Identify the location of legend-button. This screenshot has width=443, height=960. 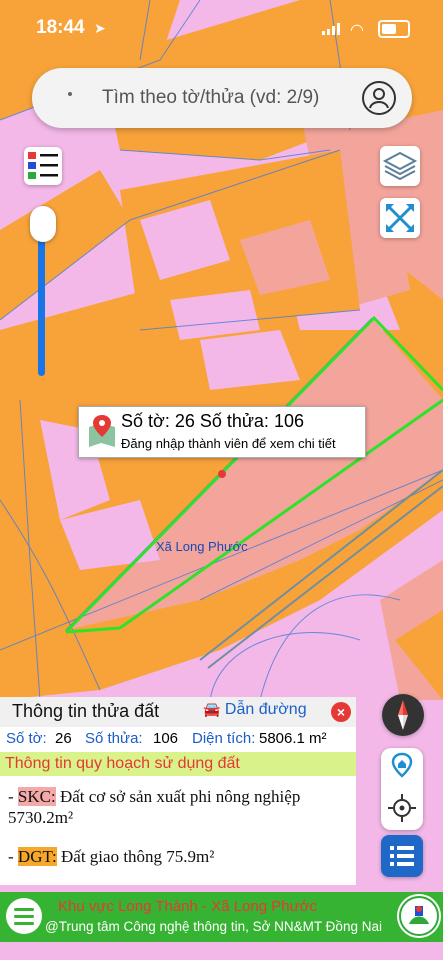
(43, 166).